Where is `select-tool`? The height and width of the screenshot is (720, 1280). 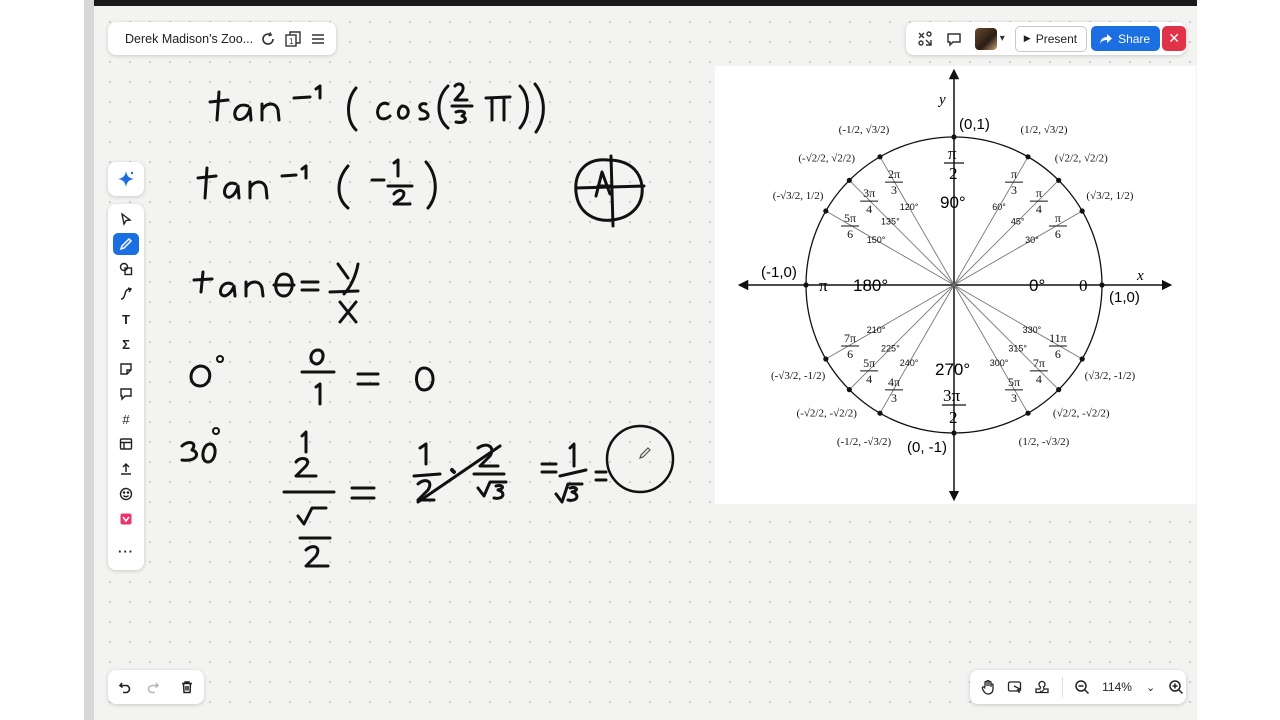 select-tool is located at coordinates (126, 219).